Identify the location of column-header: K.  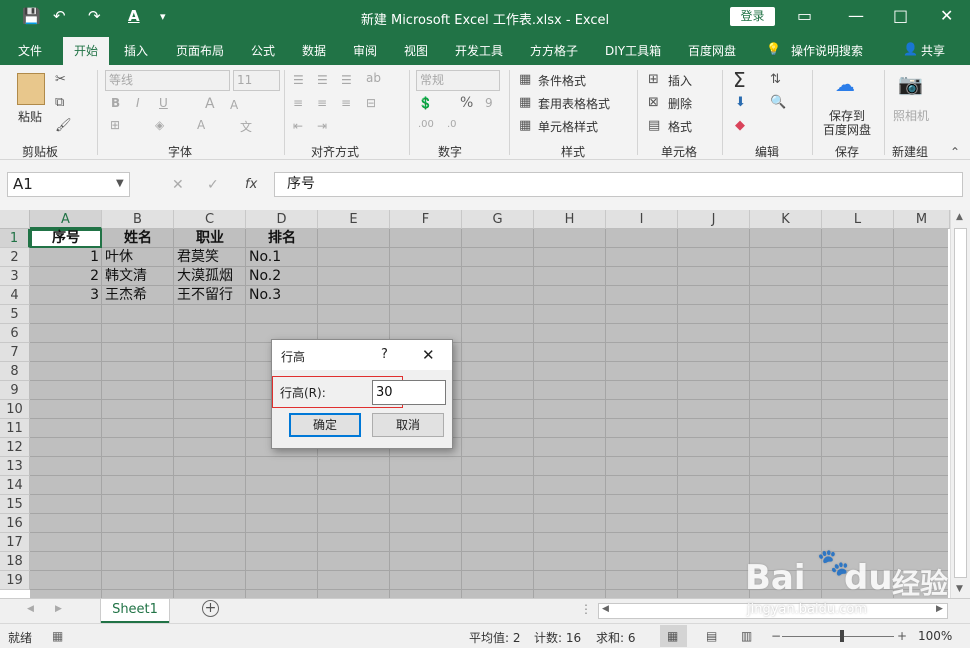
(786, 219).